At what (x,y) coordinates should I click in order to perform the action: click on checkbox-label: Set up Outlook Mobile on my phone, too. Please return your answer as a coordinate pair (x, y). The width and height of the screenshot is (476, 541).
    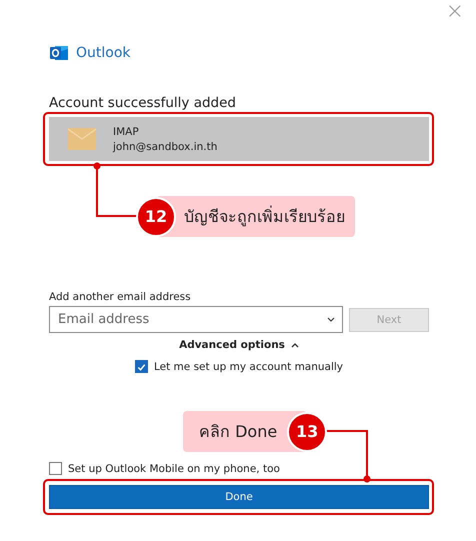
    Looking at the image, I should click on (174, 468).